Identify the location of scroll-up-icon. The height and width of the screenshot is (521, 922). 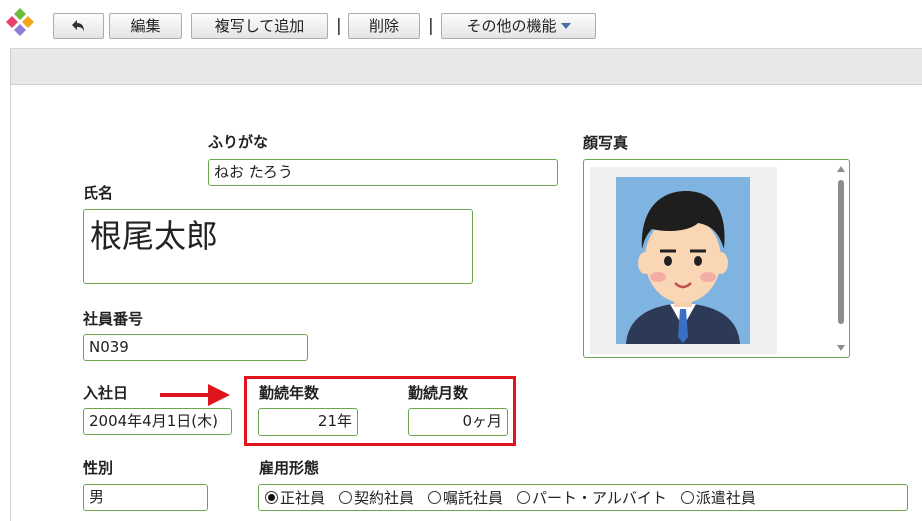
(841, 169).